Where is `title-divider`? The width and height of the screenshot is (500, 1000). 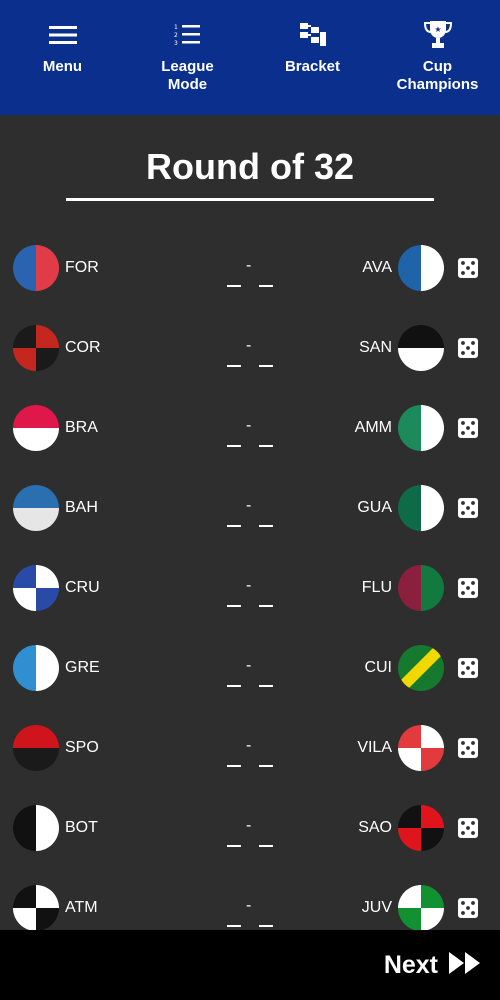 title-divider is located at coordinates (250, 199).